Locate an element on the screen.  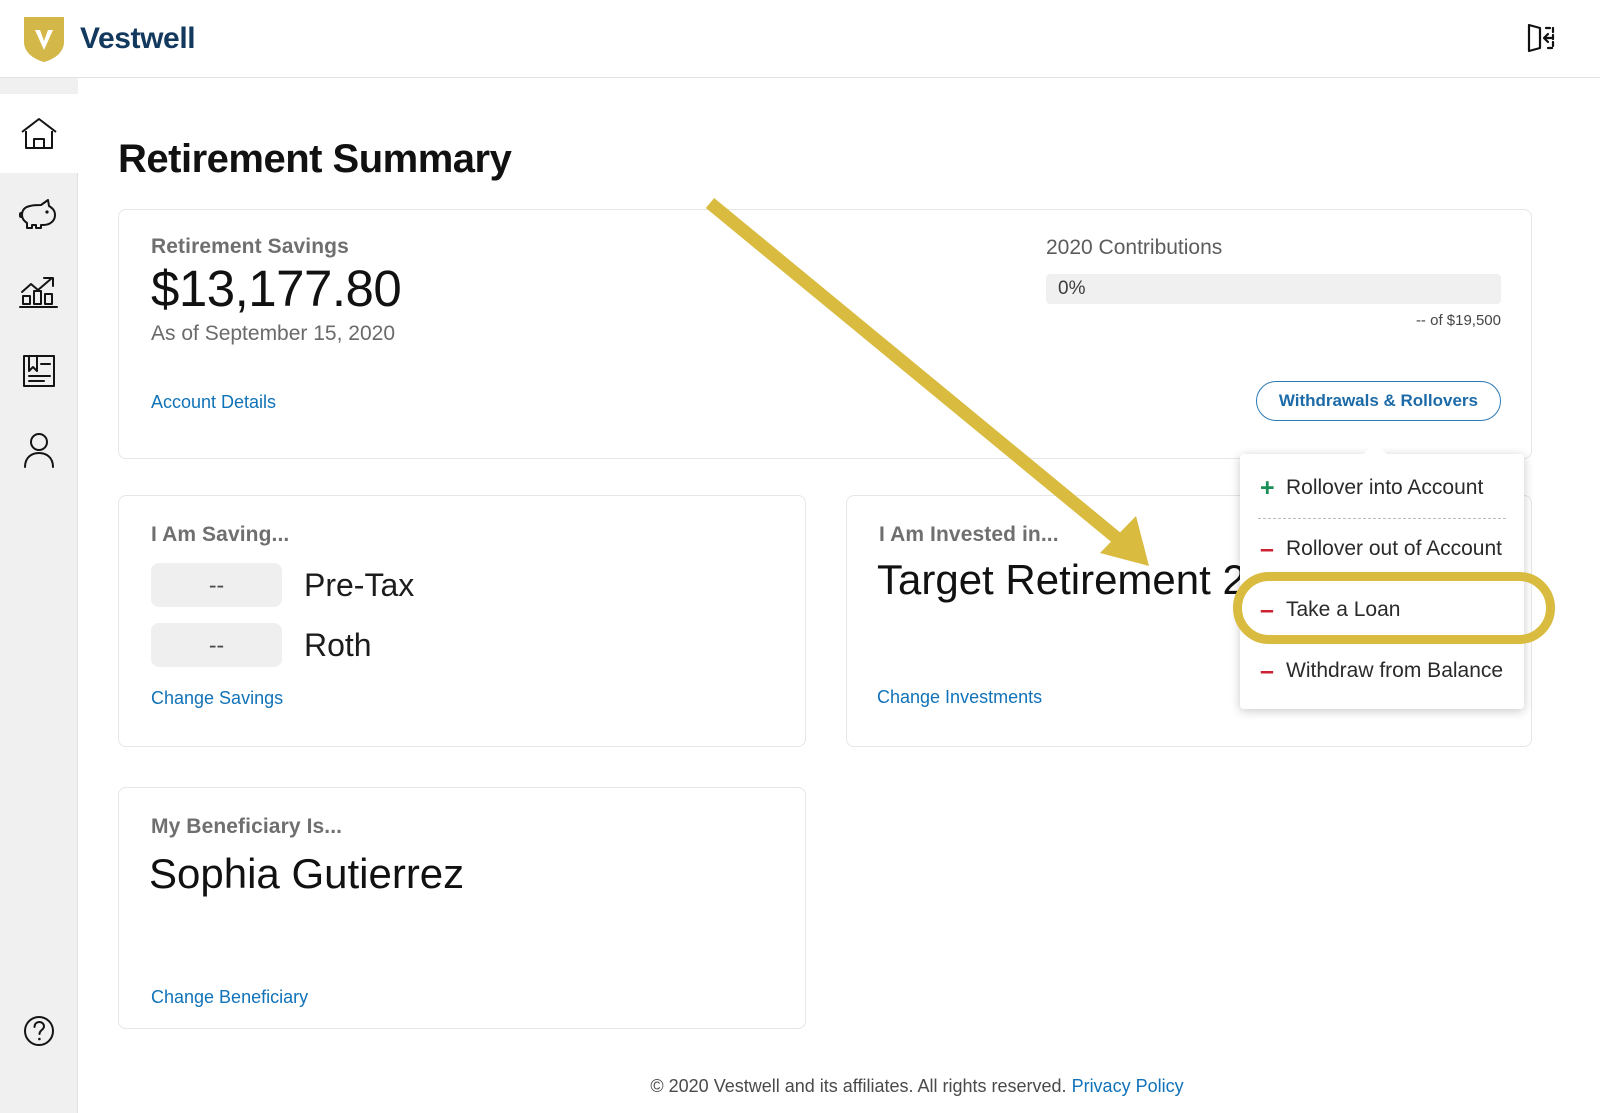
sidebar-item-savings is located at coordinates (39, 212).